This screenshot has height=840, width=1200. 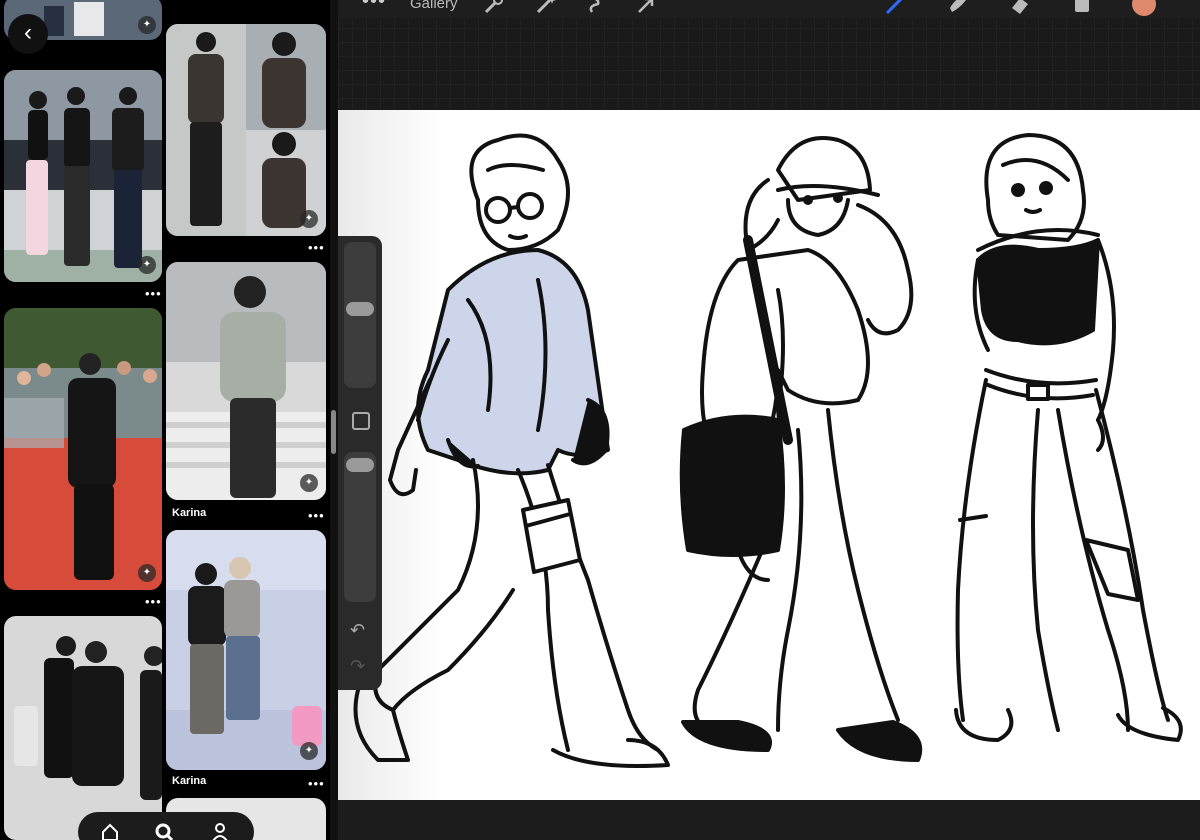 What do you see at coordinates (1082, 8) in the screenshot?
I see `layers-icon` at bounding box center [1082, 8].